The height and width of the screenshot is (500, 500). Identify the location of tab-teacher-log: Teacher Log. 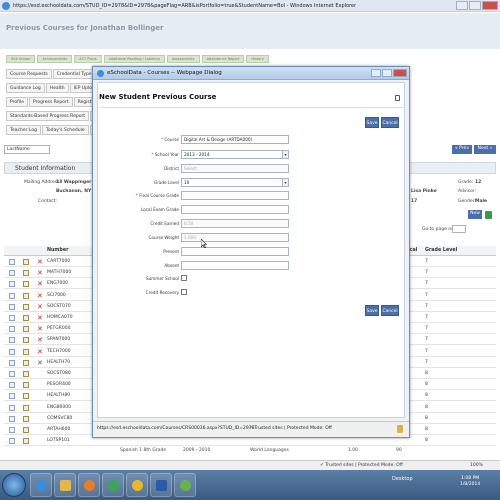
(23, 130).